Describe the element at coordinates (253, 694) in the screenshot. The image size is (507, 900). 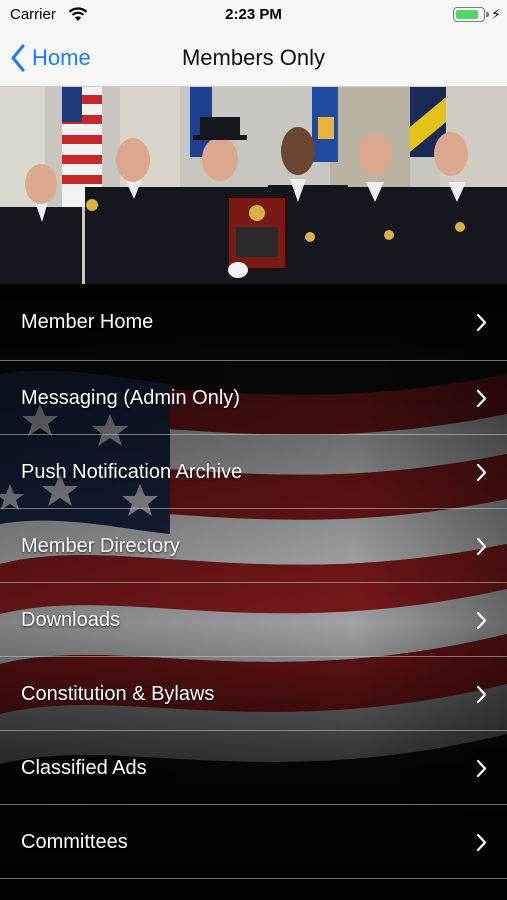
I see `menu-item-constitution-bylaws: Constitution & Bylaws` at that location.